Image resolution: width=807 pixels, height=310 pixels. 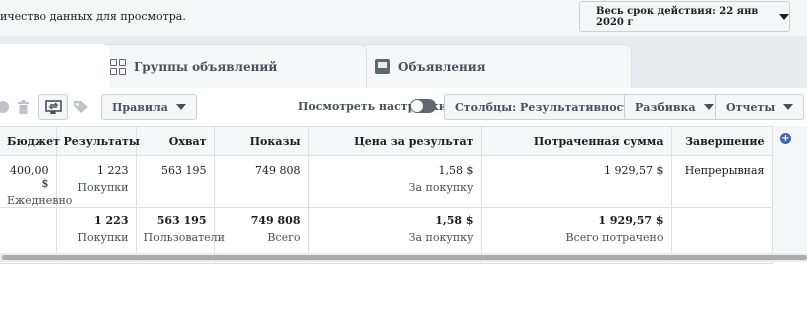 I want to click on total-cost-value: 1,58 $, so click(x=454, y=220).